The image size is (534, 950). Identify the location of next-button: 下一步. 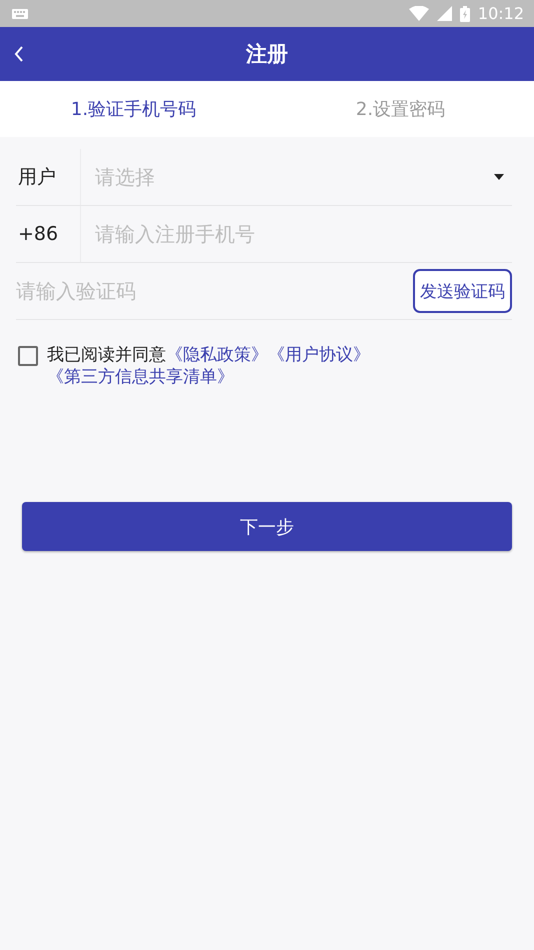
(267, 526).